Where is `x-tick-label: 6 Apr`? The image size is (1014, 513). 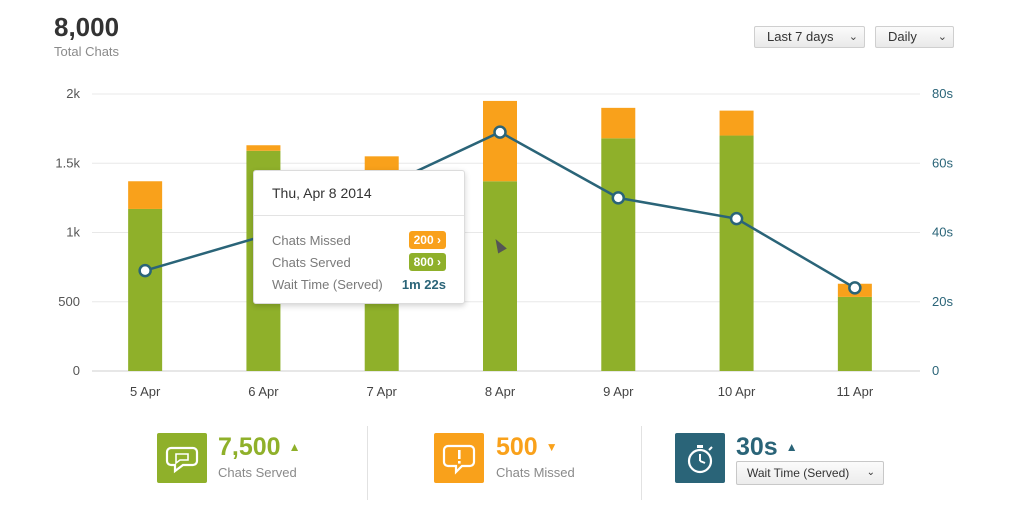
x-tick-label: 6 Apr is located at coordinates (263, 391).